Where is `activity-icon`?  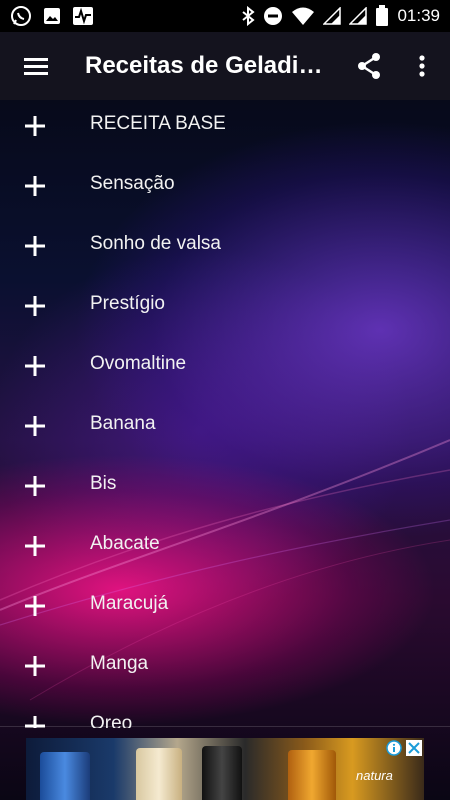 activity-icon is located at coordinates (83, 16).